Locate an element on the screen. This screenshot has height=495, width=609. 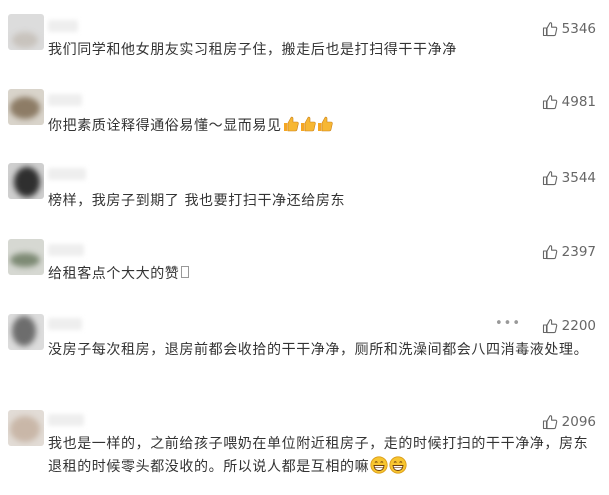
like-button: 2096 is located at coordinates (569, 422).